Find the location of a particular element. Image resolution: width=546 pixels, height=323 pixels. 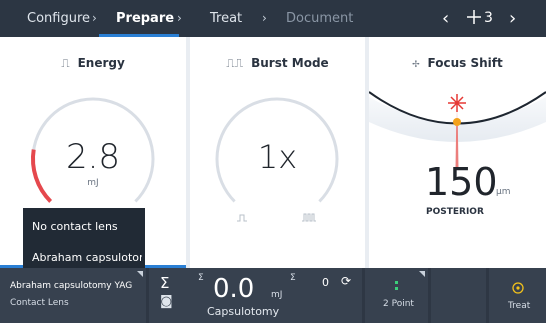

focus-diagram is located at coordinates (457, 129).